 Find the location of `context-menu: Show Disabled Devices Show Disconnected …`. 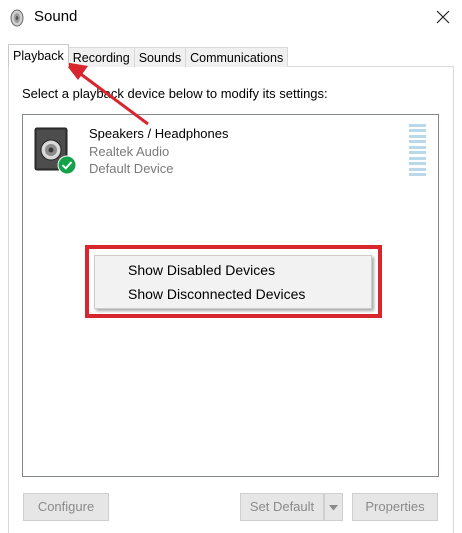

context-menu: Show Disabled Devices Show Disconnected … is located at coordinates (233, 282).